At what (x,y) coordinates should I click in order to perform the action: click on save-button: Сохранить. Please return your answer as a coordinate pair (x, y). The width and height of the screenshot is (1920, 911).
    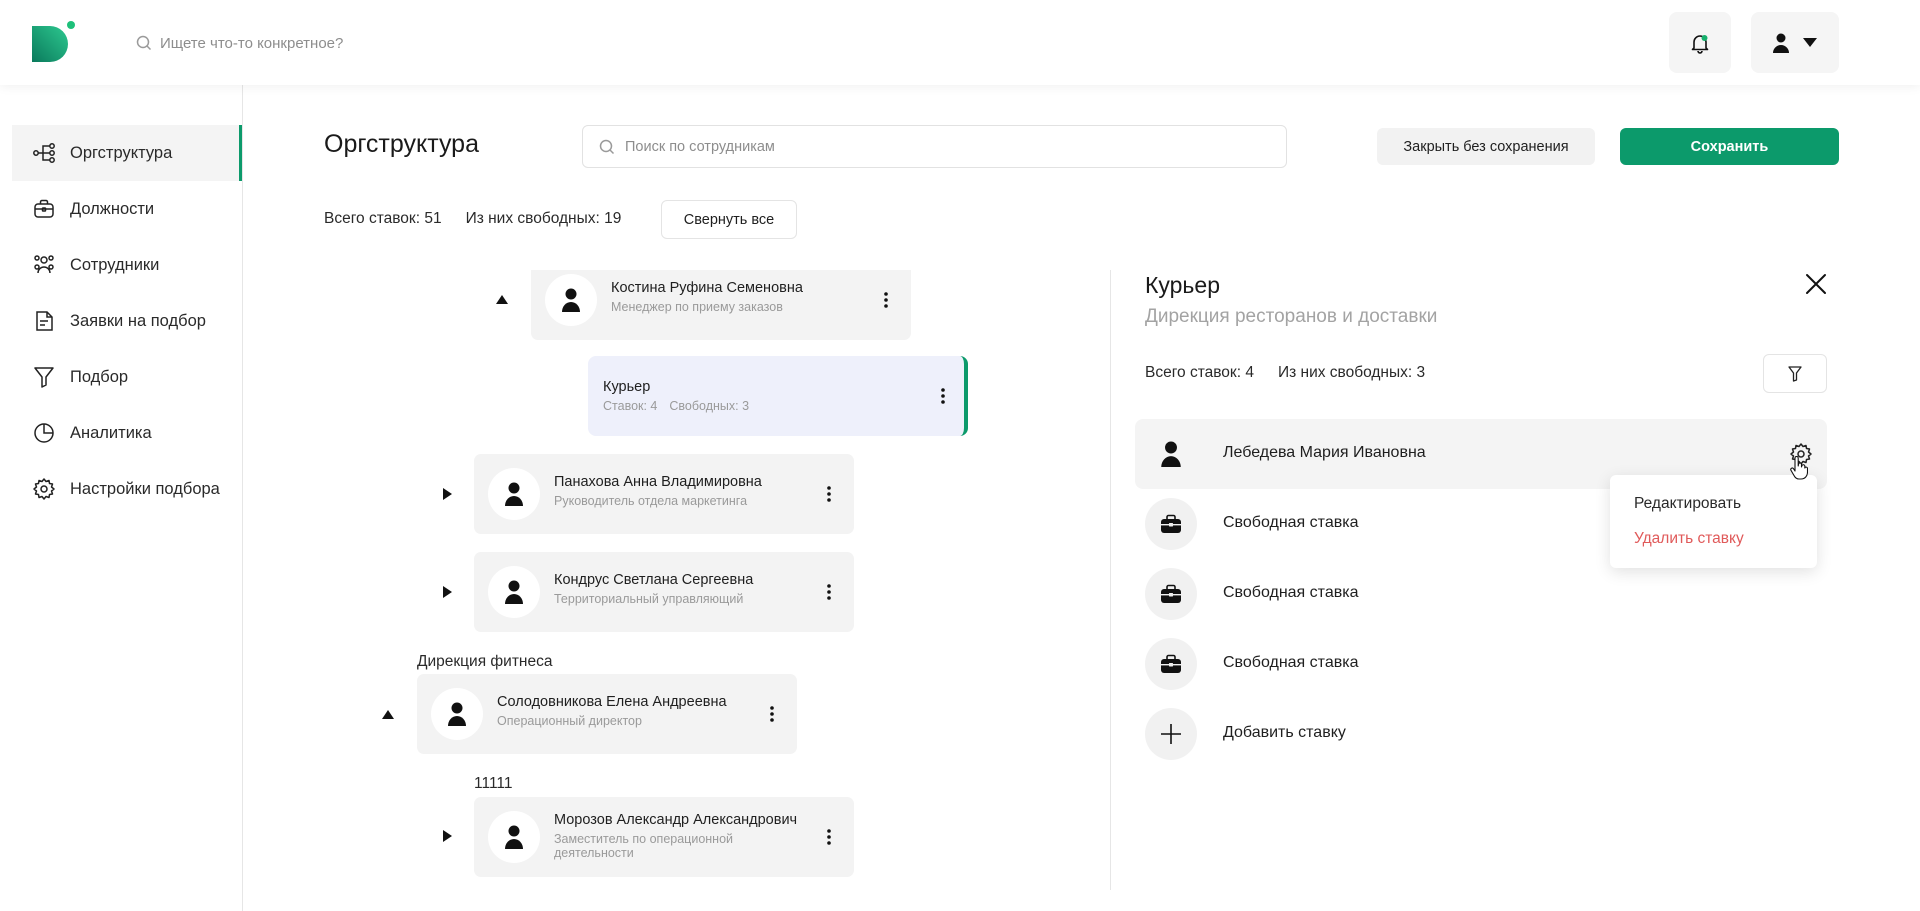
    Looking at the image, I should click on (1729, 146).